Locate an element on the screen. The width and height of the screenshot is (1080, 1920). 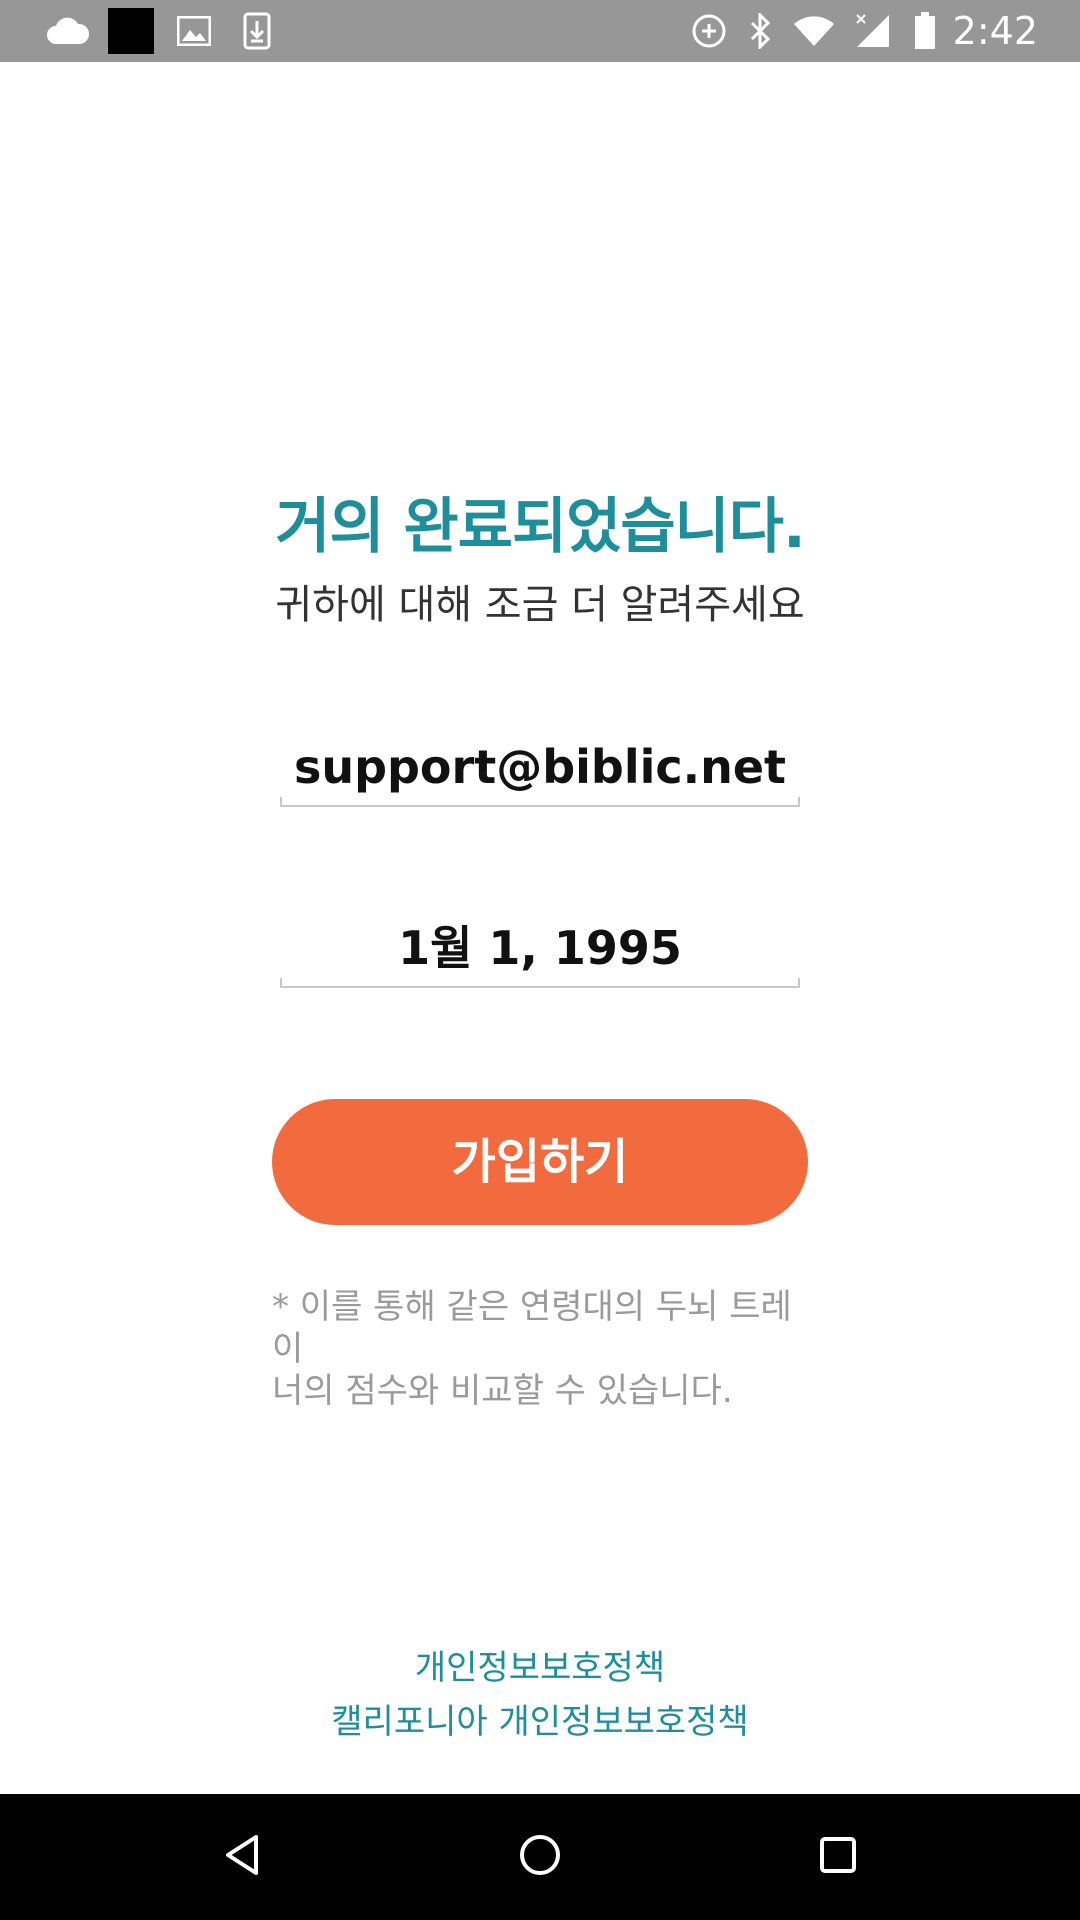
battery-icon is located at coordinates (925, 31).